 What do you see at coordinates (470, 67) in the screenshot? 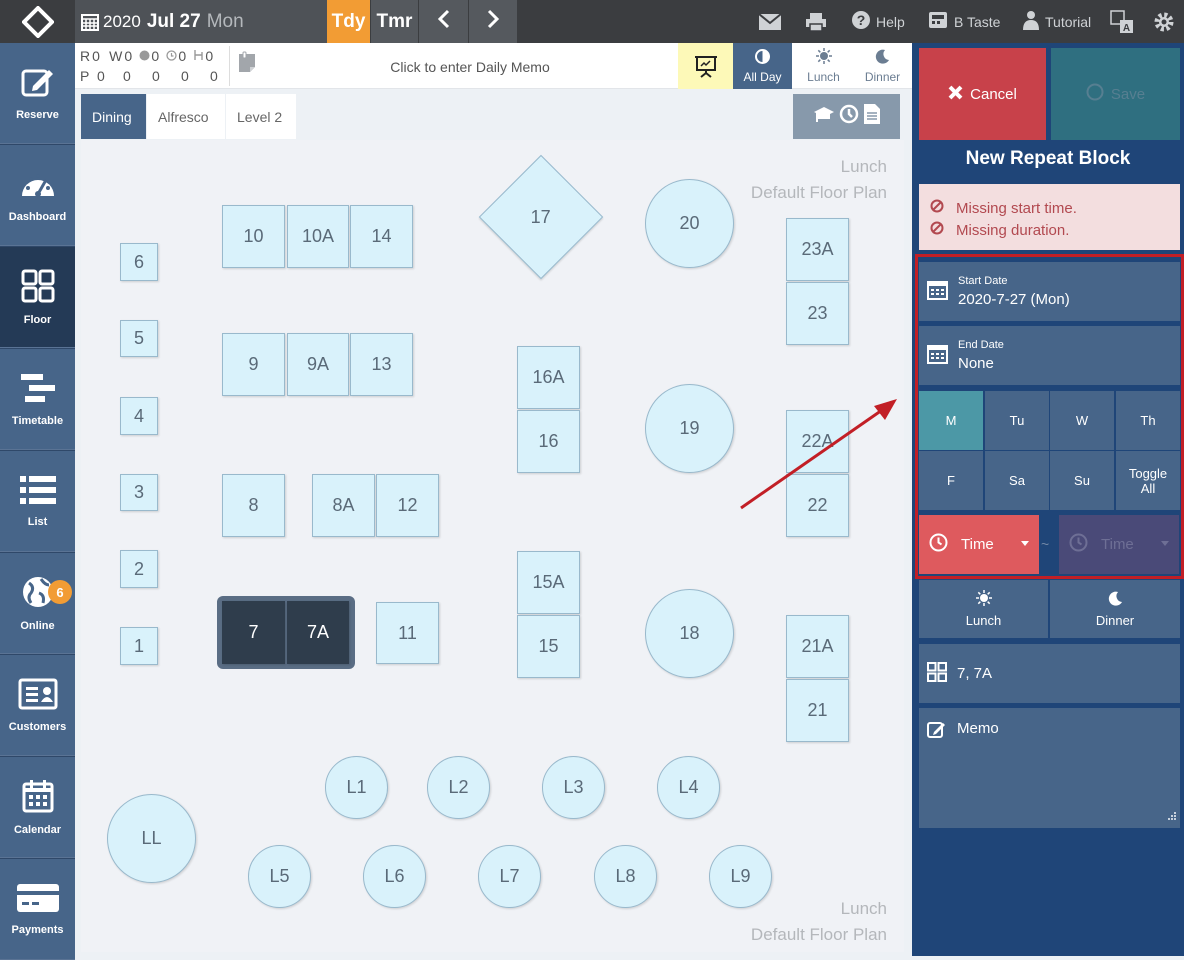
I see `daily-memo-button: Click to enter Daily Memo` at bounding box center [470, 67].